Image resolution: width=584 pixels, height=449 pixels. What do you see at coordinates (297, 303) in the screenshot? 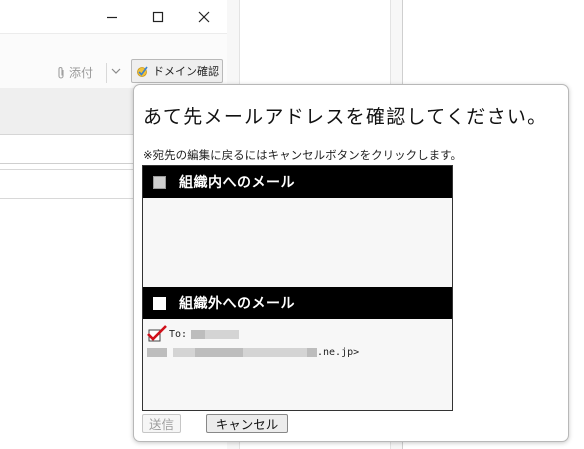
I see `external-section-header: 組織外へのメール` at bounding box center [297, 303].